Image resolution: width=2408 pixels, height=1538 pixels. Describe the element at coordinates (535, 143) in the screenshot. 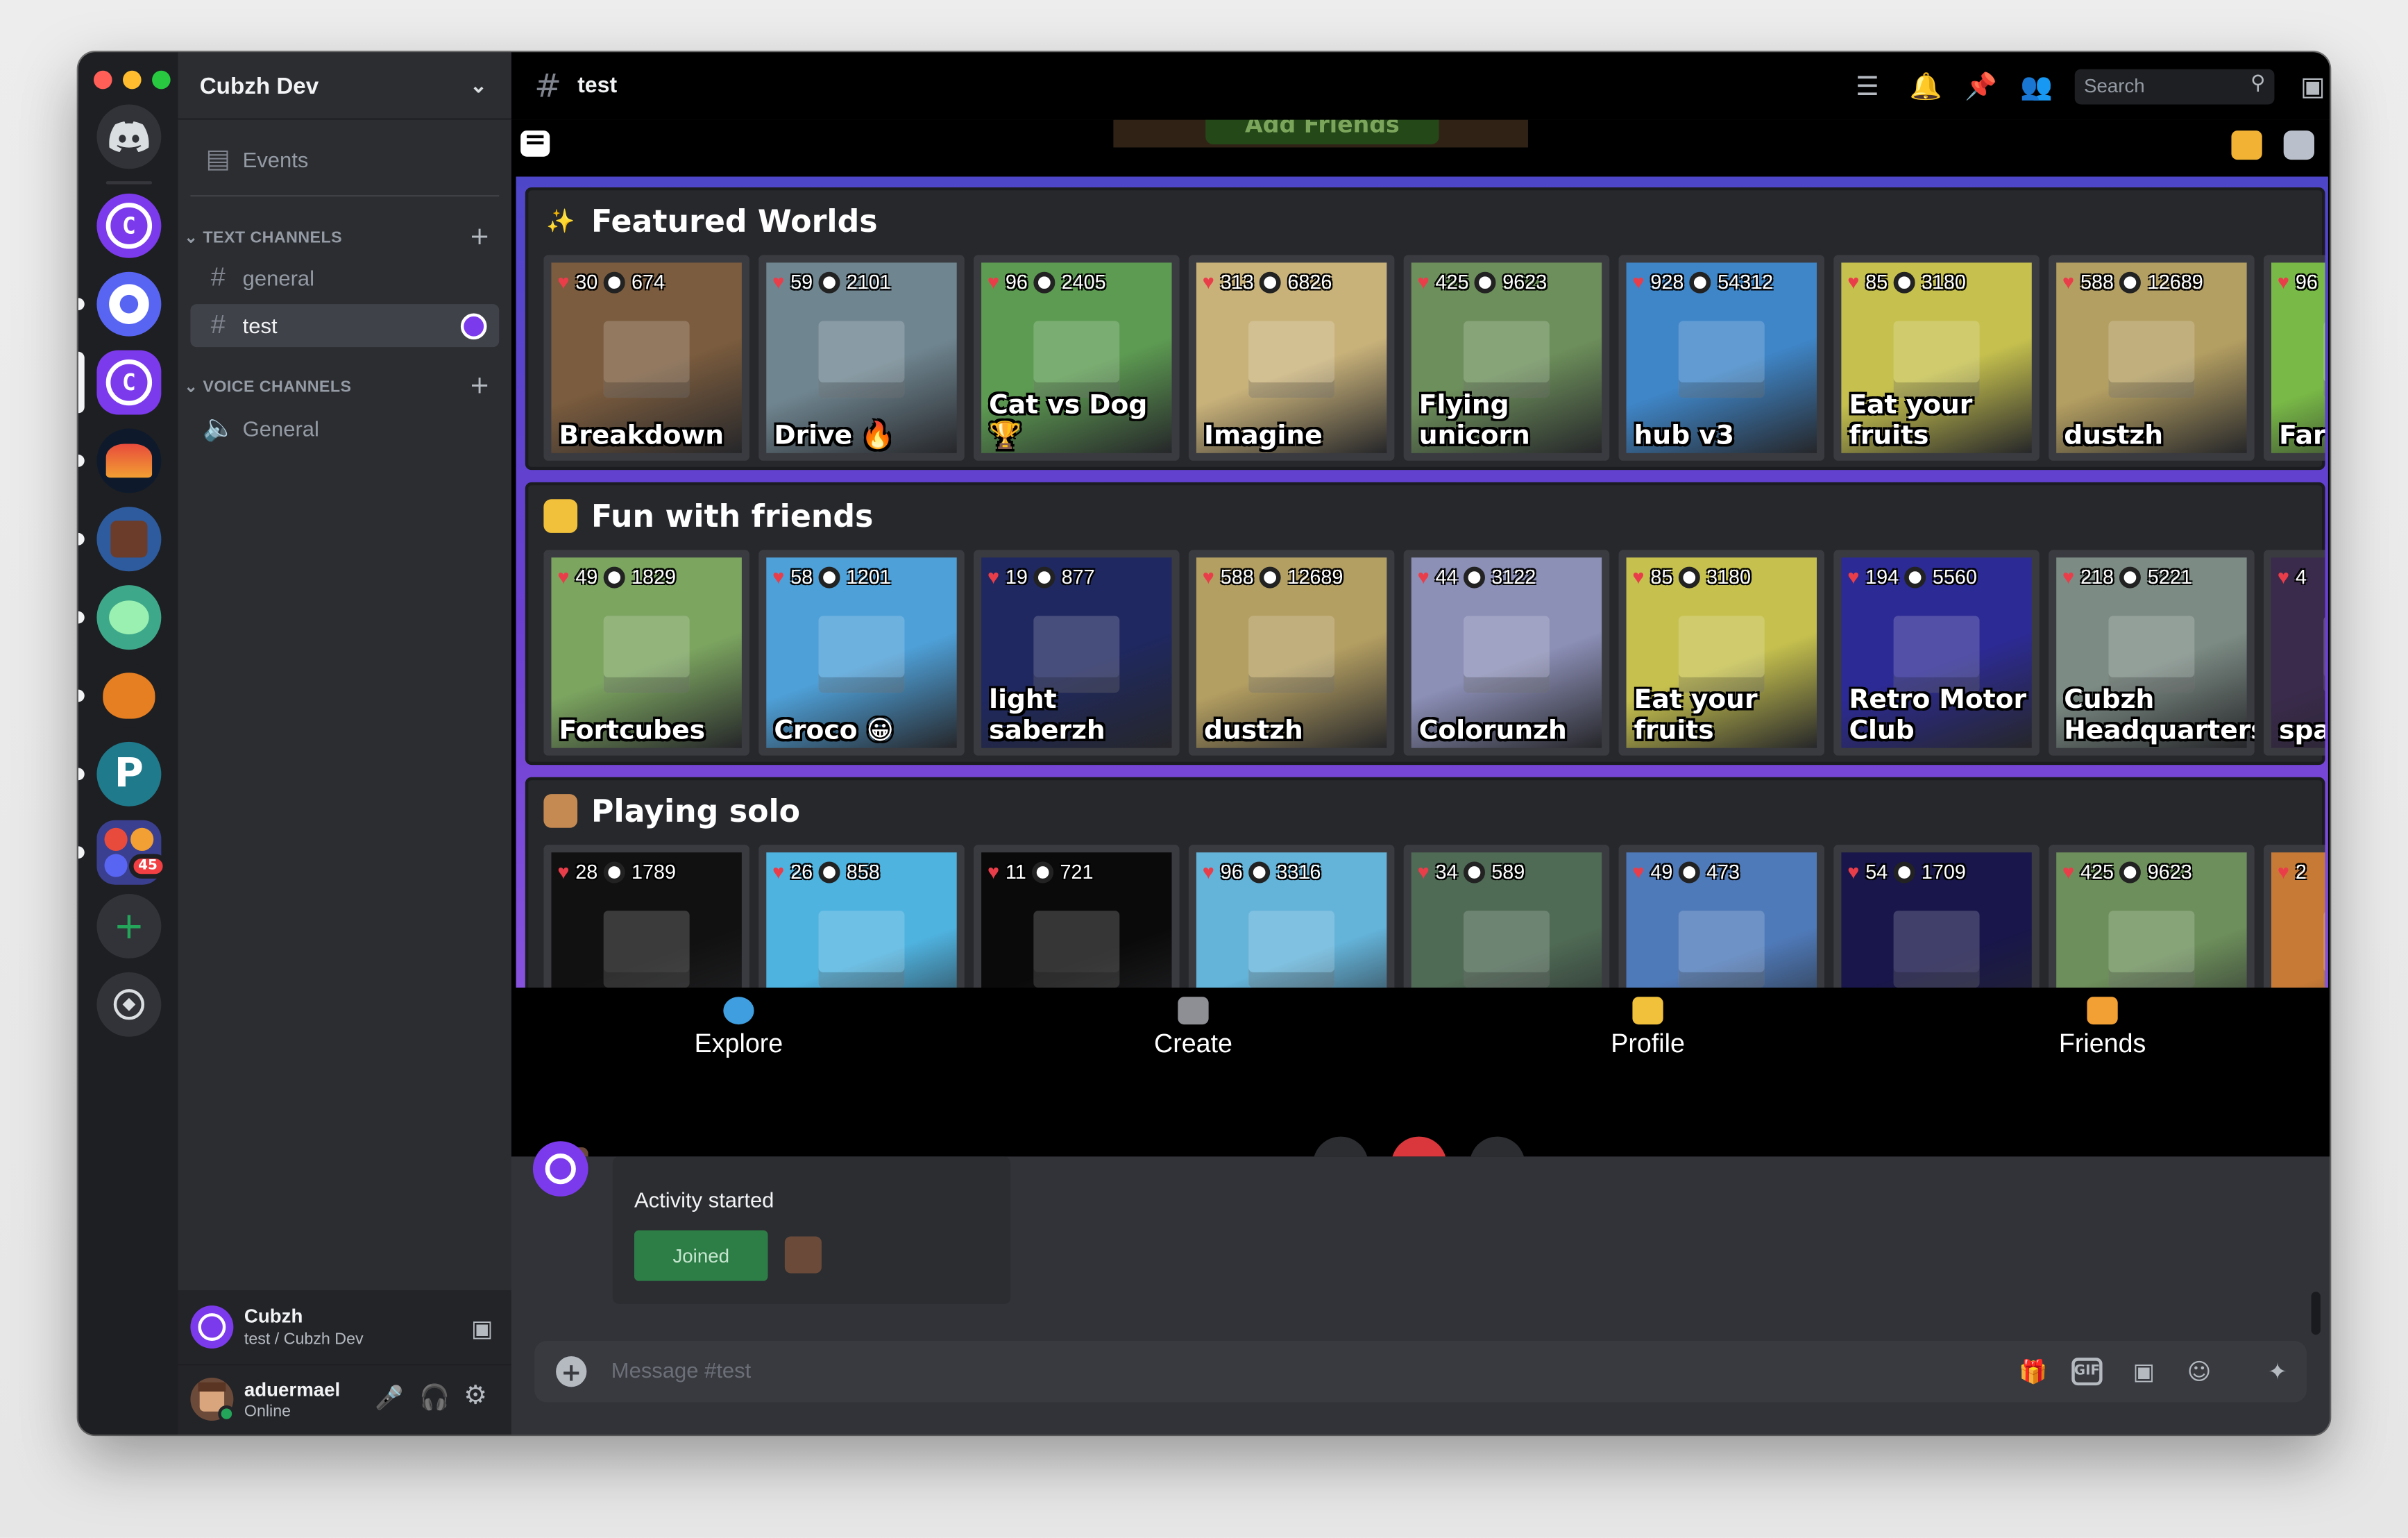

I see `chat-bubble-icon` at that location.